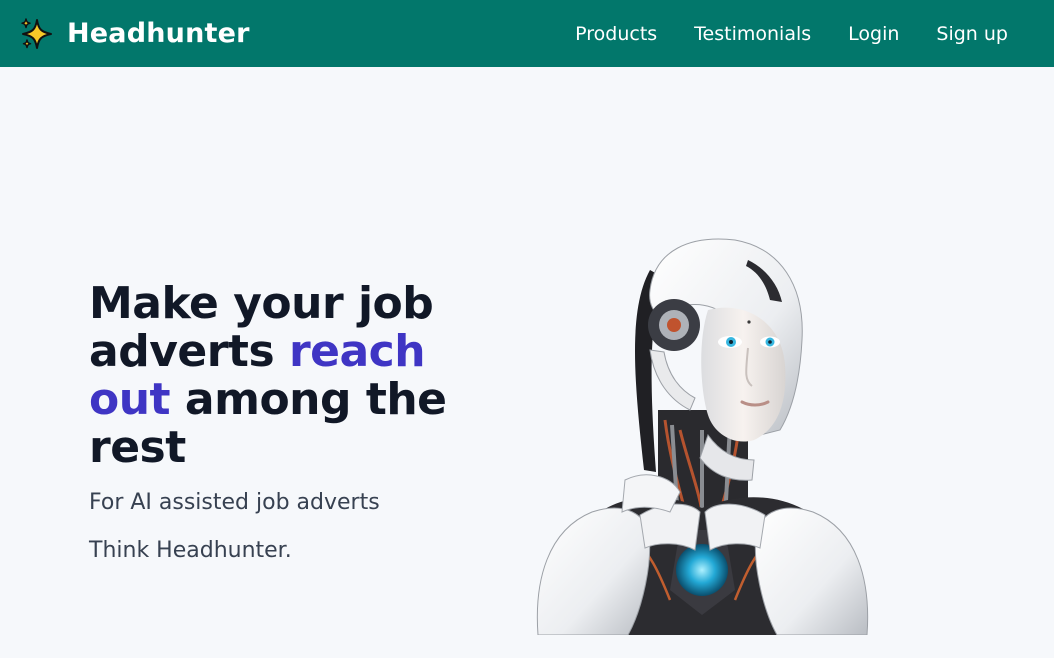 The image size is (1054, 658). I want to click on brand-name: Headhunter, so click(158, 33).